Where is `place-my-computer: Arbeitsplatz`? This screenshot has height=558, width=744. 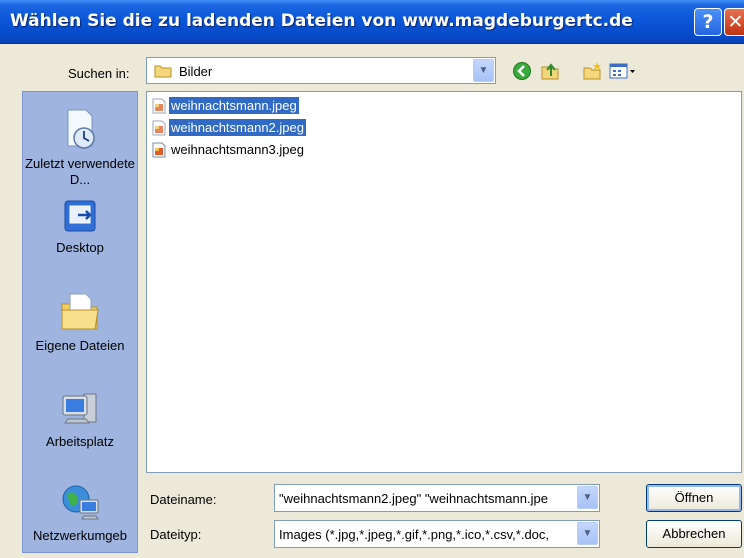 place-my-computer: Arbeitsplatz is located at coordinates (80, 419).